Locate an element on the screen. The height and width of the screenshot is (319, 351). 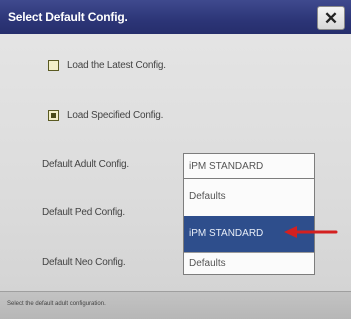
red-arrow-annotation is located at coordinates (311, 232).